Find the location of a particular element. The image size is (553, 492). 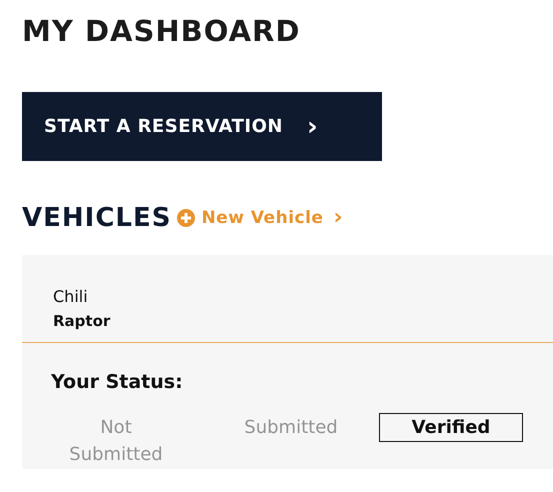

vehicle-model: Raptor is located at coordinates (82, 321).